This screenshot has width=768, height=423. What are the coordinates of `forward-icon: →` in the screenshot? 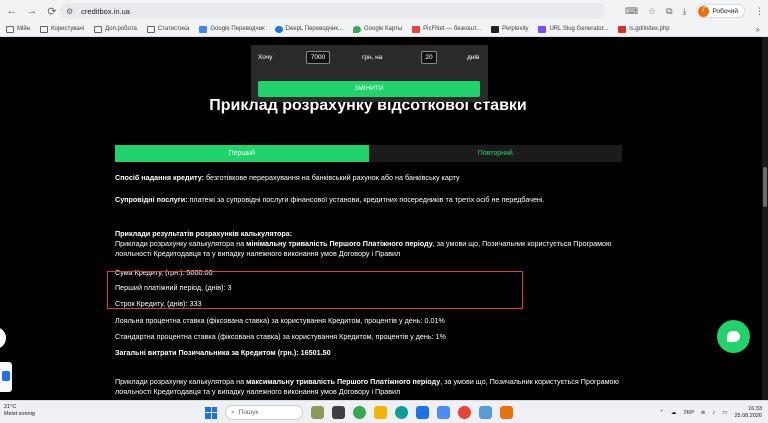 It's located at (32, 11).